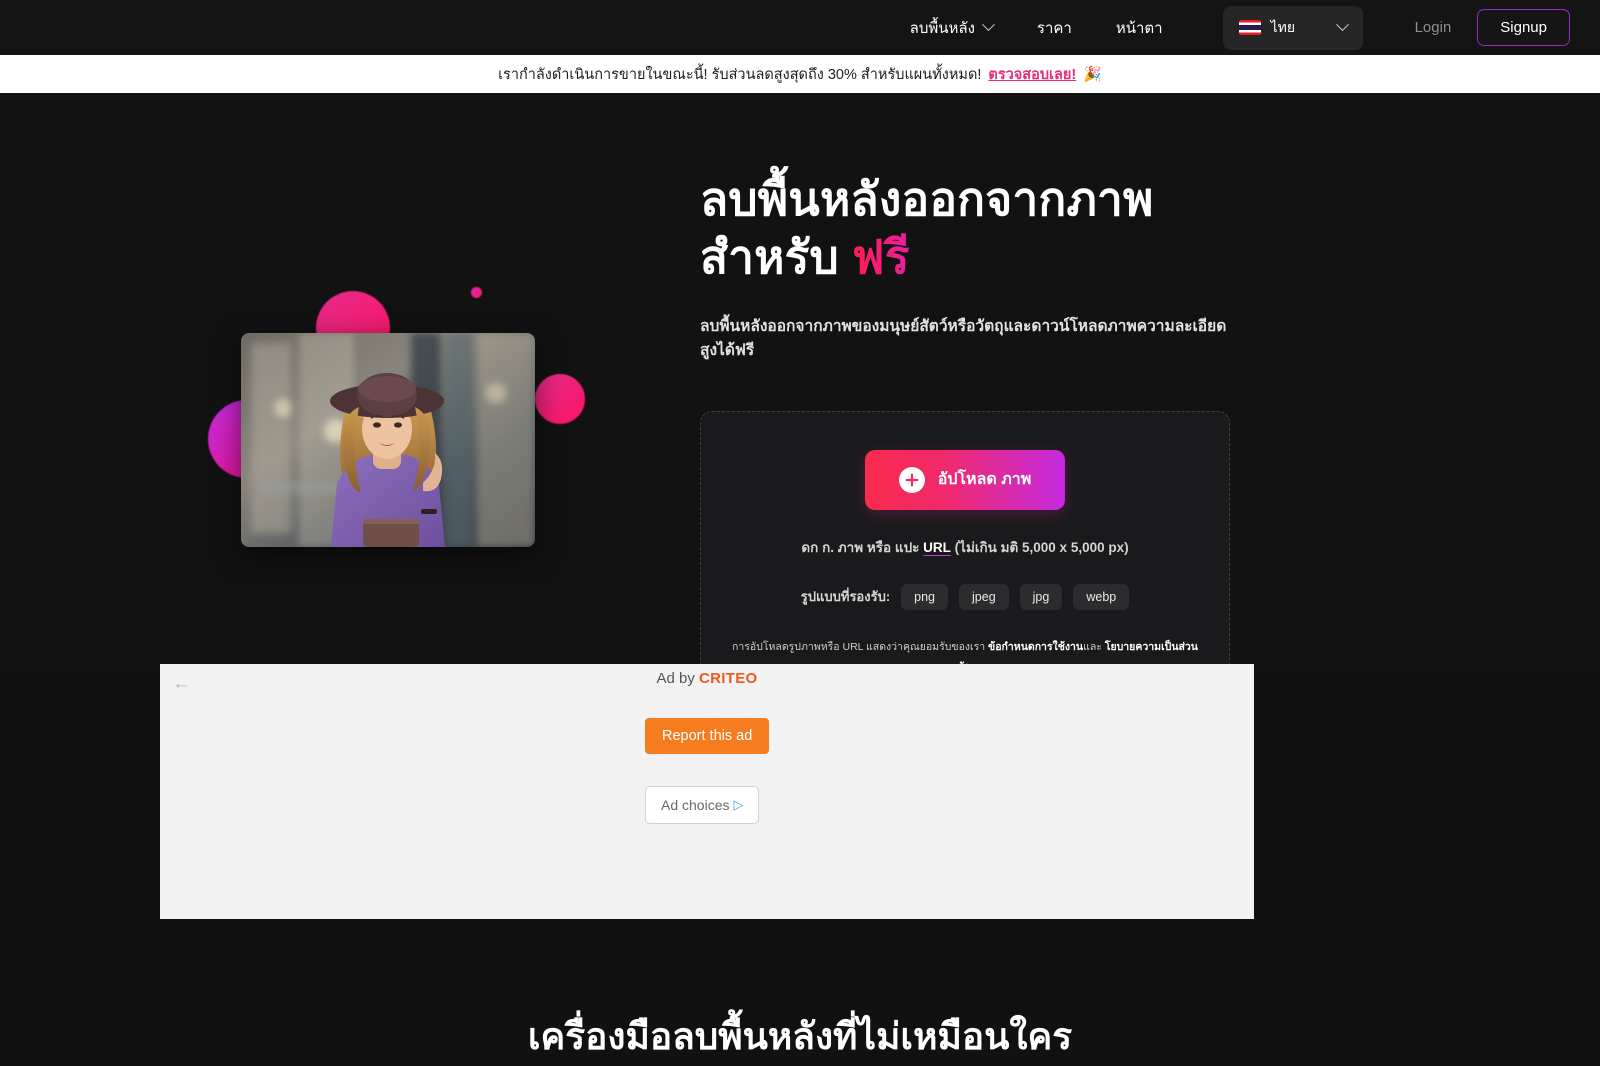 This screenshot has height=1066, width=1600. Describe the element at coordinates (1249, 27) in the screenshot. I see `thailand-flag-icon` at that location.